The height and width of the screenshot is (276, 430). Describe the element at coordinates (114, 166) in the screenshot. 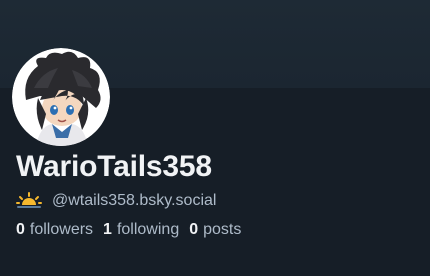

I see `profile-display-name: WarioTails358` at that location.